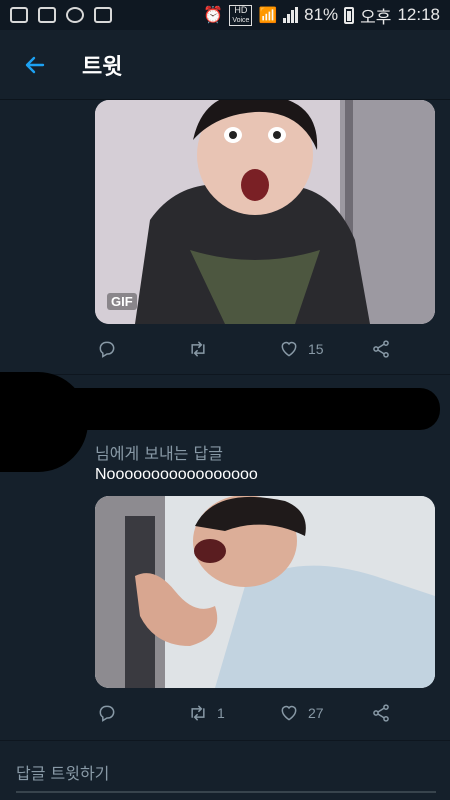 This screenshot has width=450, height=800. I want to click on signal-icon, so click(291, 15).